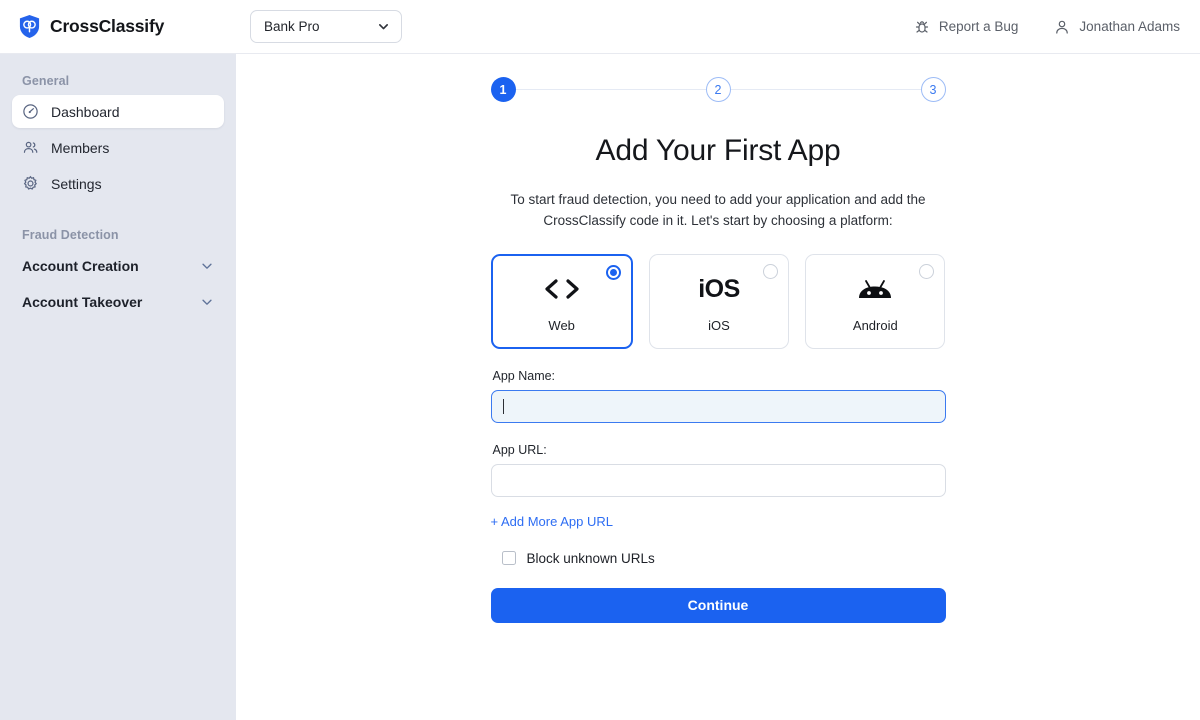  What do you see at coordinates (1129, 26) in the screenshot?
I see `user-name-label: Jonathan Adams` at bounding box center [1129, 26].